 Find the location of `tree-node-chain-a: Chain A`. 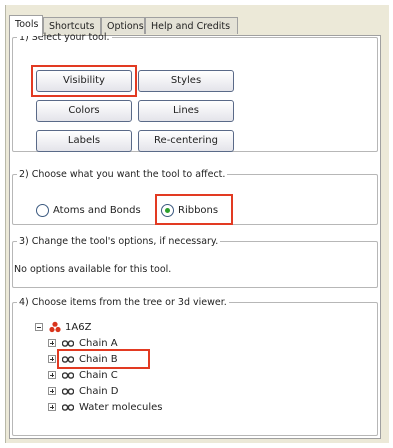

tree-node-chain-a: Chain A is located at coordinates (83, 343).